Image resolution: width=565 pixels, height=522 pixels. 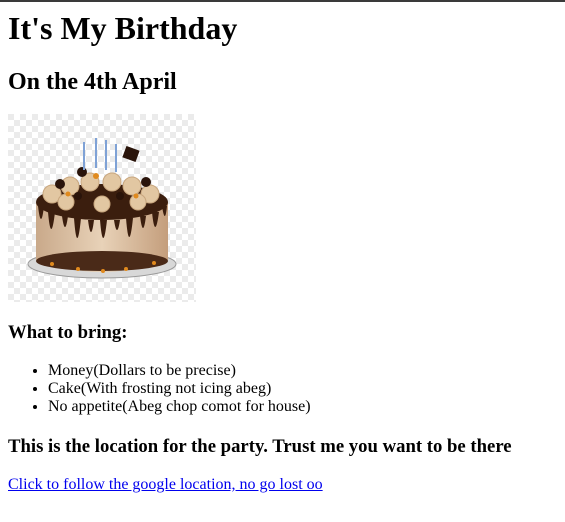 I want to click on list-item: No appetite(Abeg chop comot for house), so click(x=179, y=407).